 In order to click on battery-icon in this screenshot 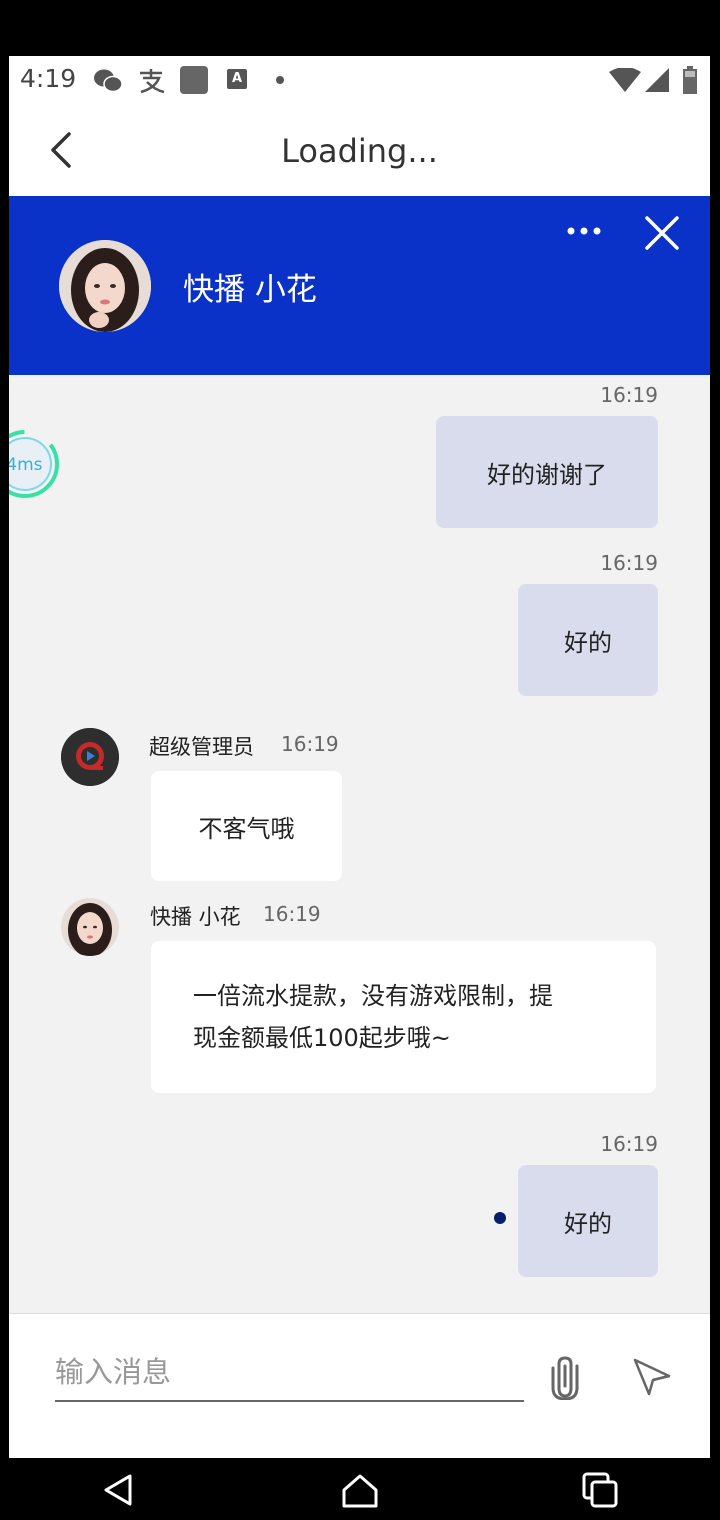, I will do `click(690, 80)`.